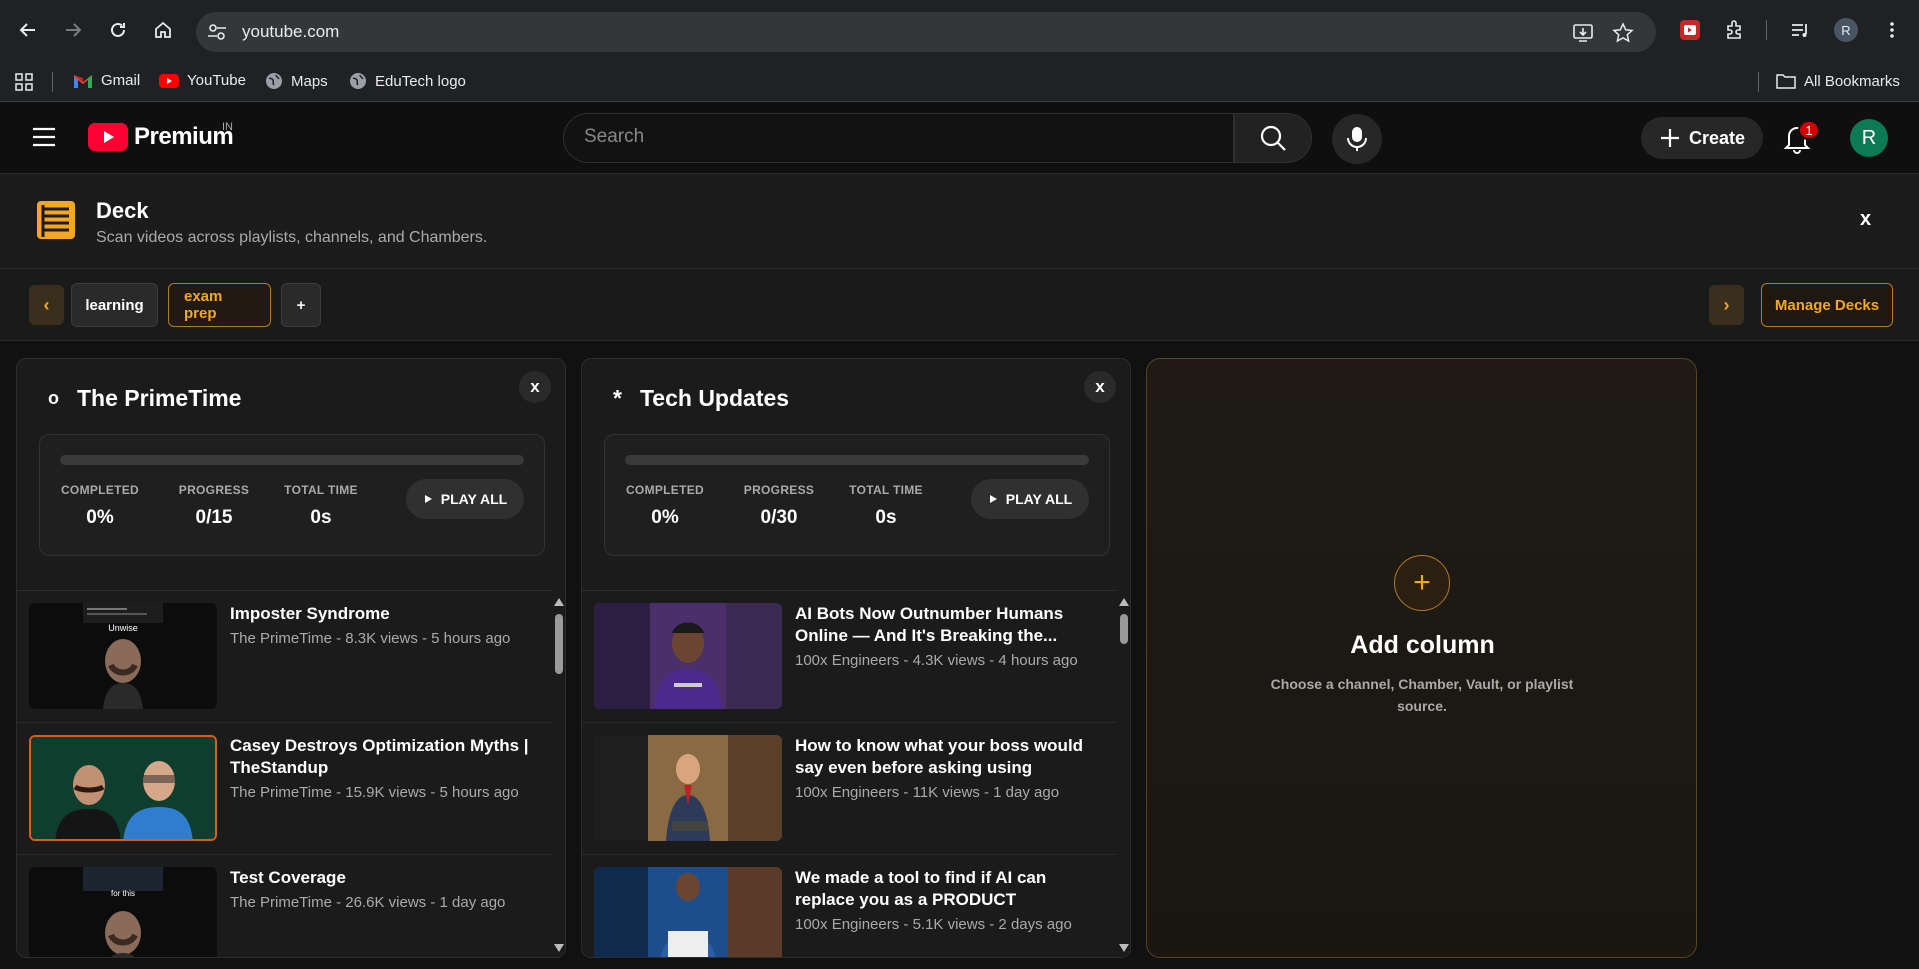 The image size is (1919, 969). Describe the element at coordinates (114, 305) in the screenshot. I see `deck-tab-learning: learning` at that location.